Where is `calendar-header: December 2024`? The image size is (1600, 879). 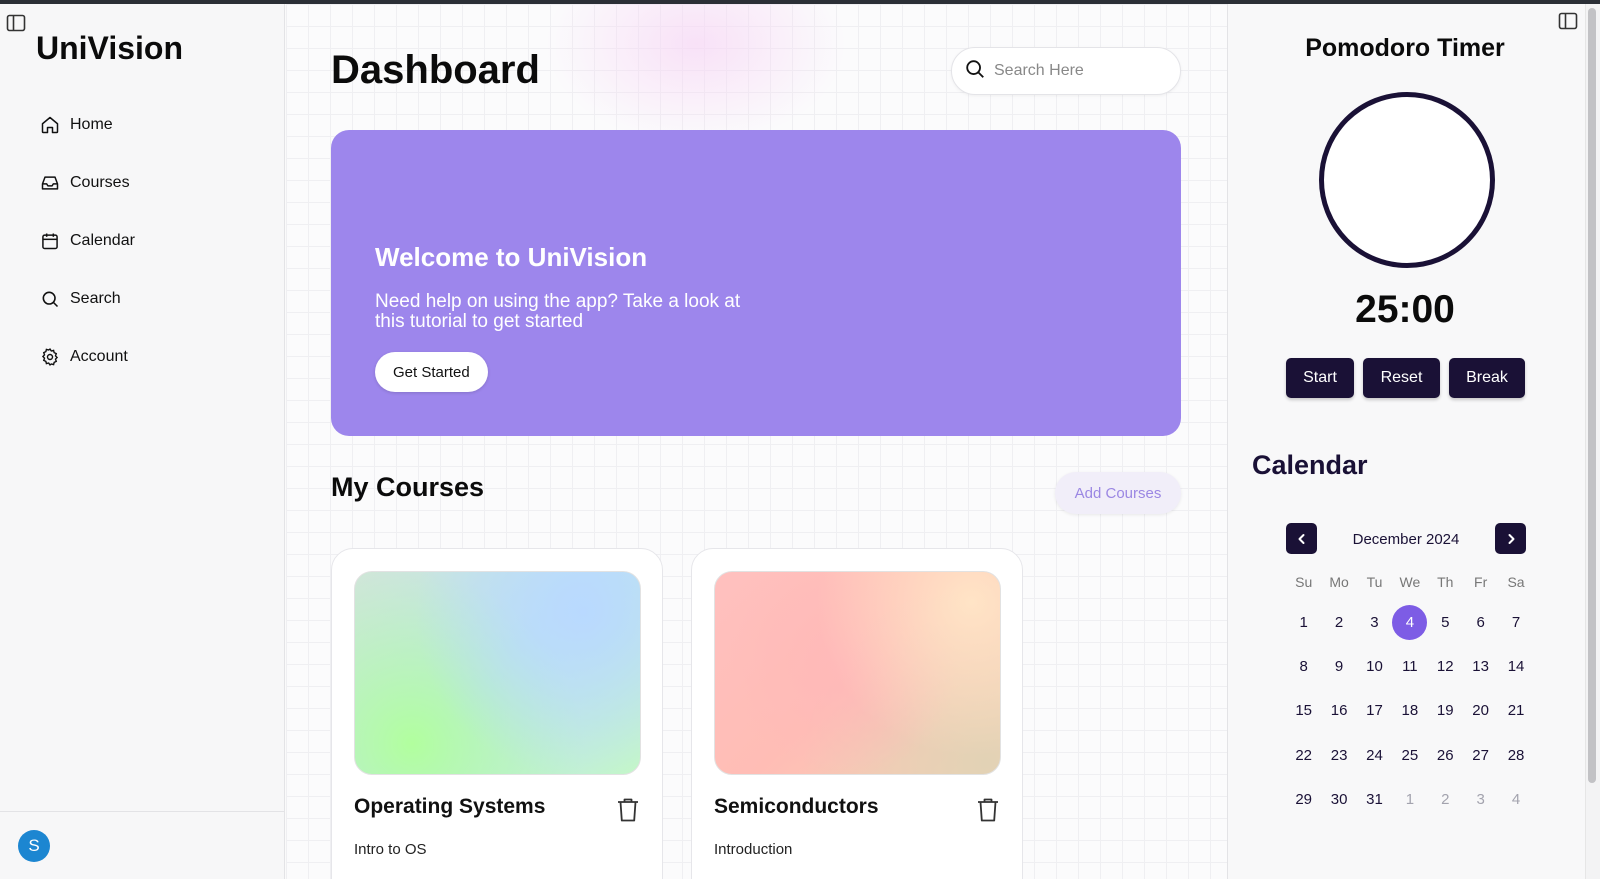
calendar-header: December 2024 is located at coordinates (1406, 539).